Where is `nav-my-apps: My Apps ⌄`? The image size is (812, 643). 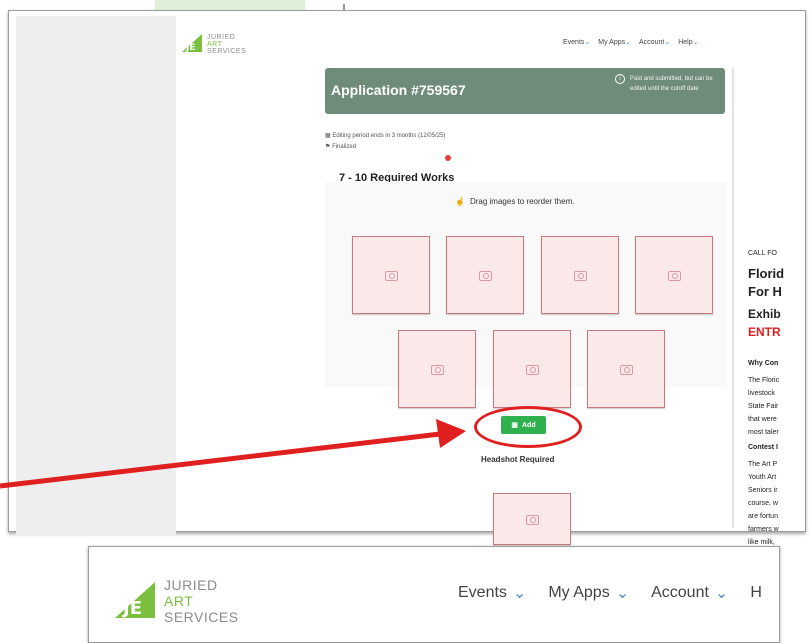 nav-my-apps: My Apps ⌄ is located at coordinates (588, 593).